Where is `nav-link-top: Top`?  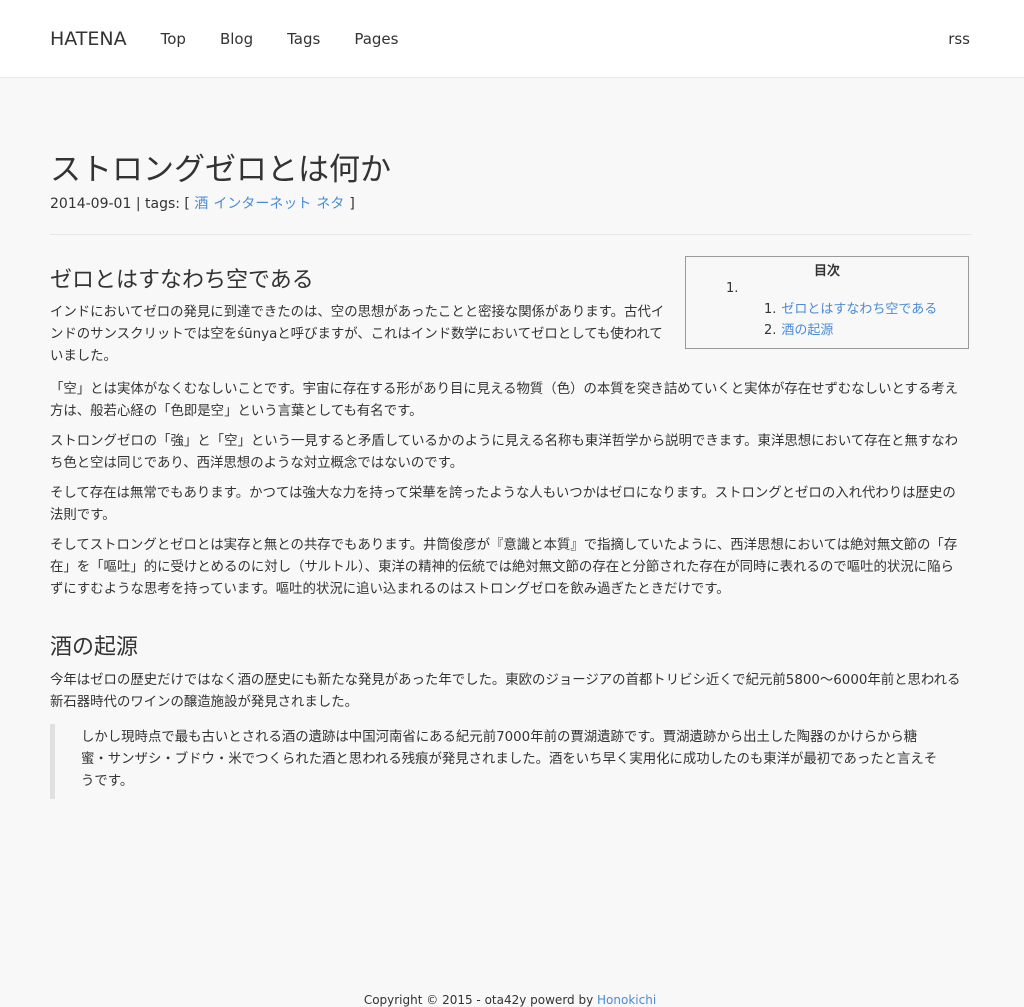 nav-link-top: Top is located at coordinates (173, 39).